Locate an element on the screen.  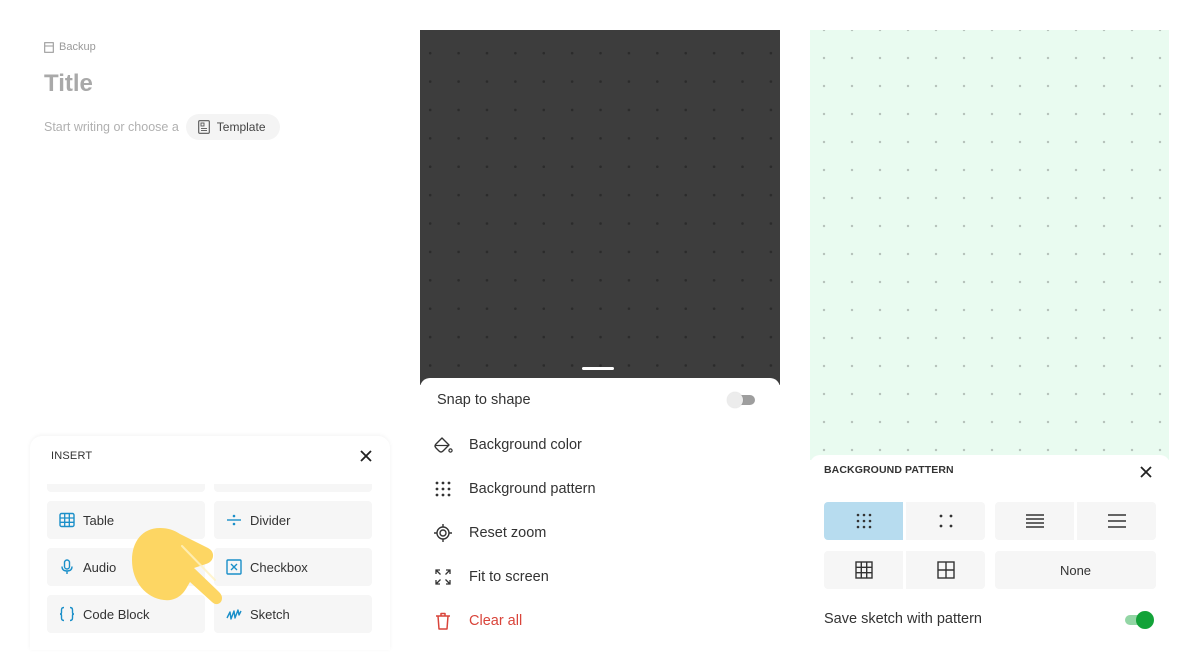
pattern-none: None is located at coordinates (1075, 570).